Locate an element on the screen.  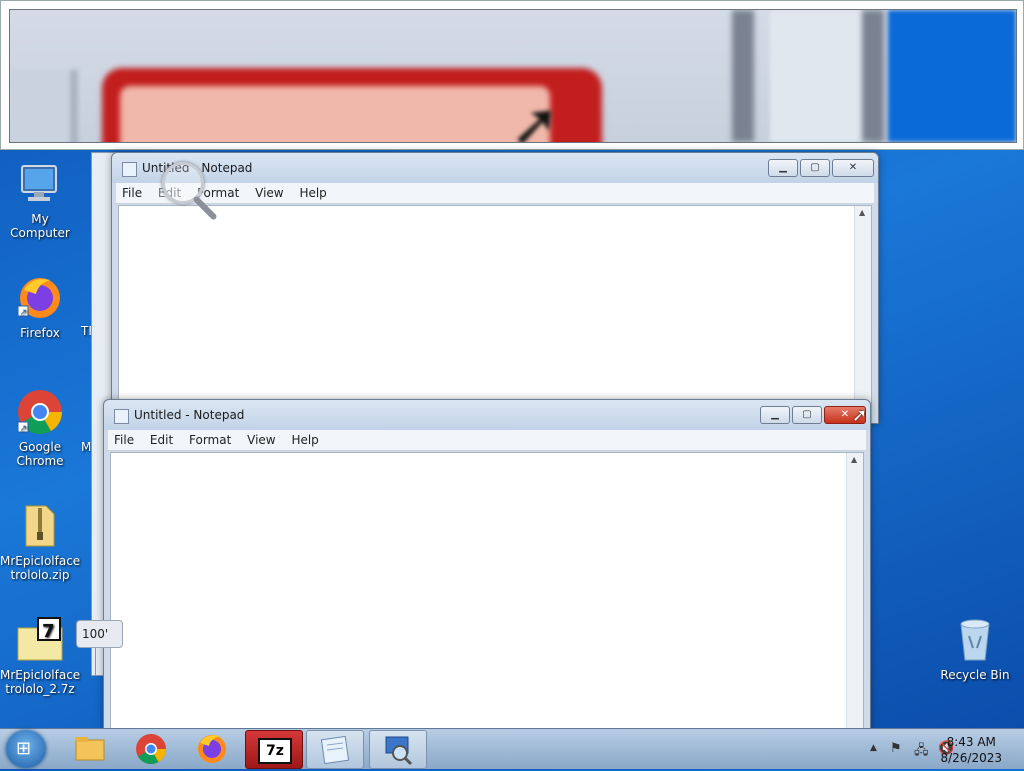
taskbar-item-firefox is located at coordinates (212, 748).